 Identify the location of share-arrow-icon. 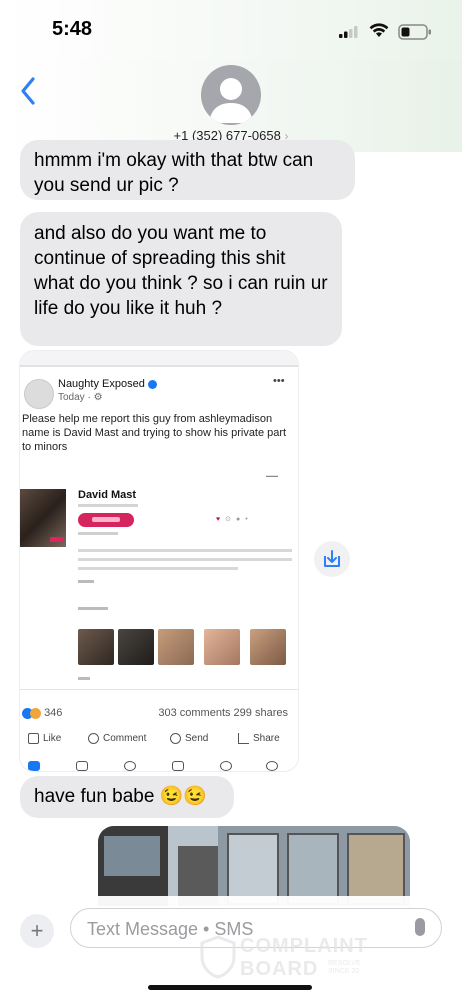
(243, 738).